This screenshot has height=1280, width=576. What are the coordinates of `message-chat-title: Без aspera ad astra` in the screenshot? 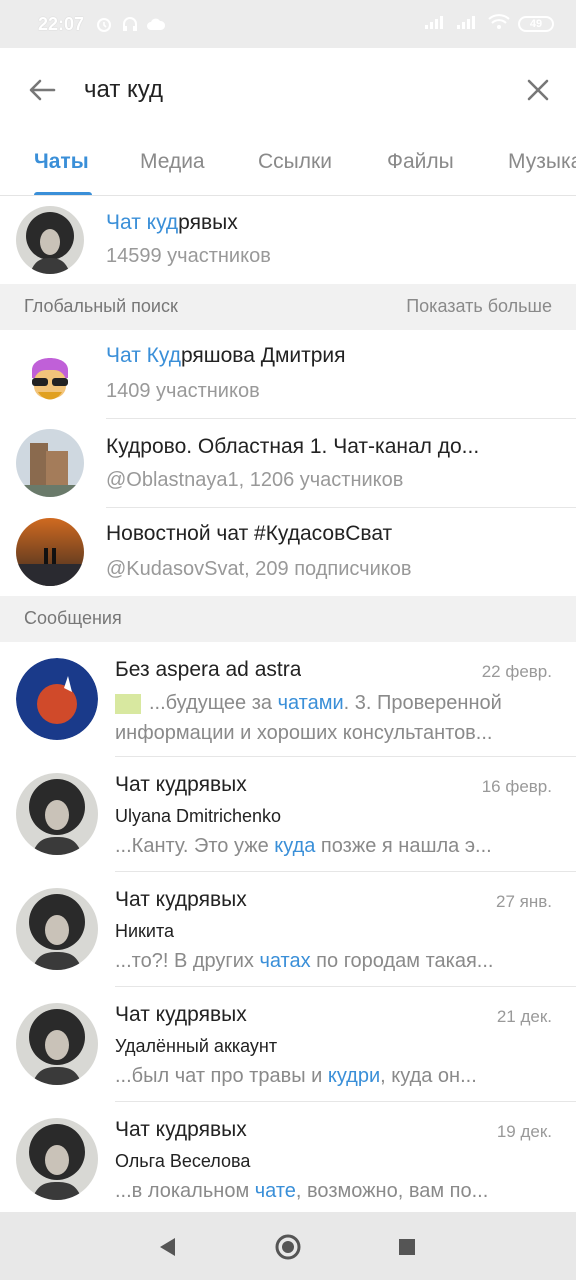 It's located at (208, 669).